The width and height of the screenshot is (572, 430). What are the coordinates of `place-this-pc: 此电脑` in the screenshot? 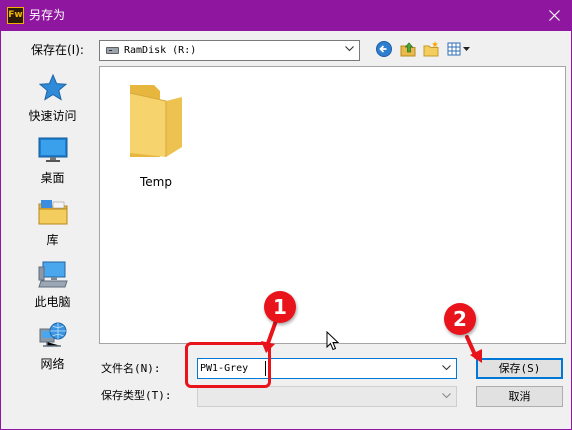 It's located at (52, 287).